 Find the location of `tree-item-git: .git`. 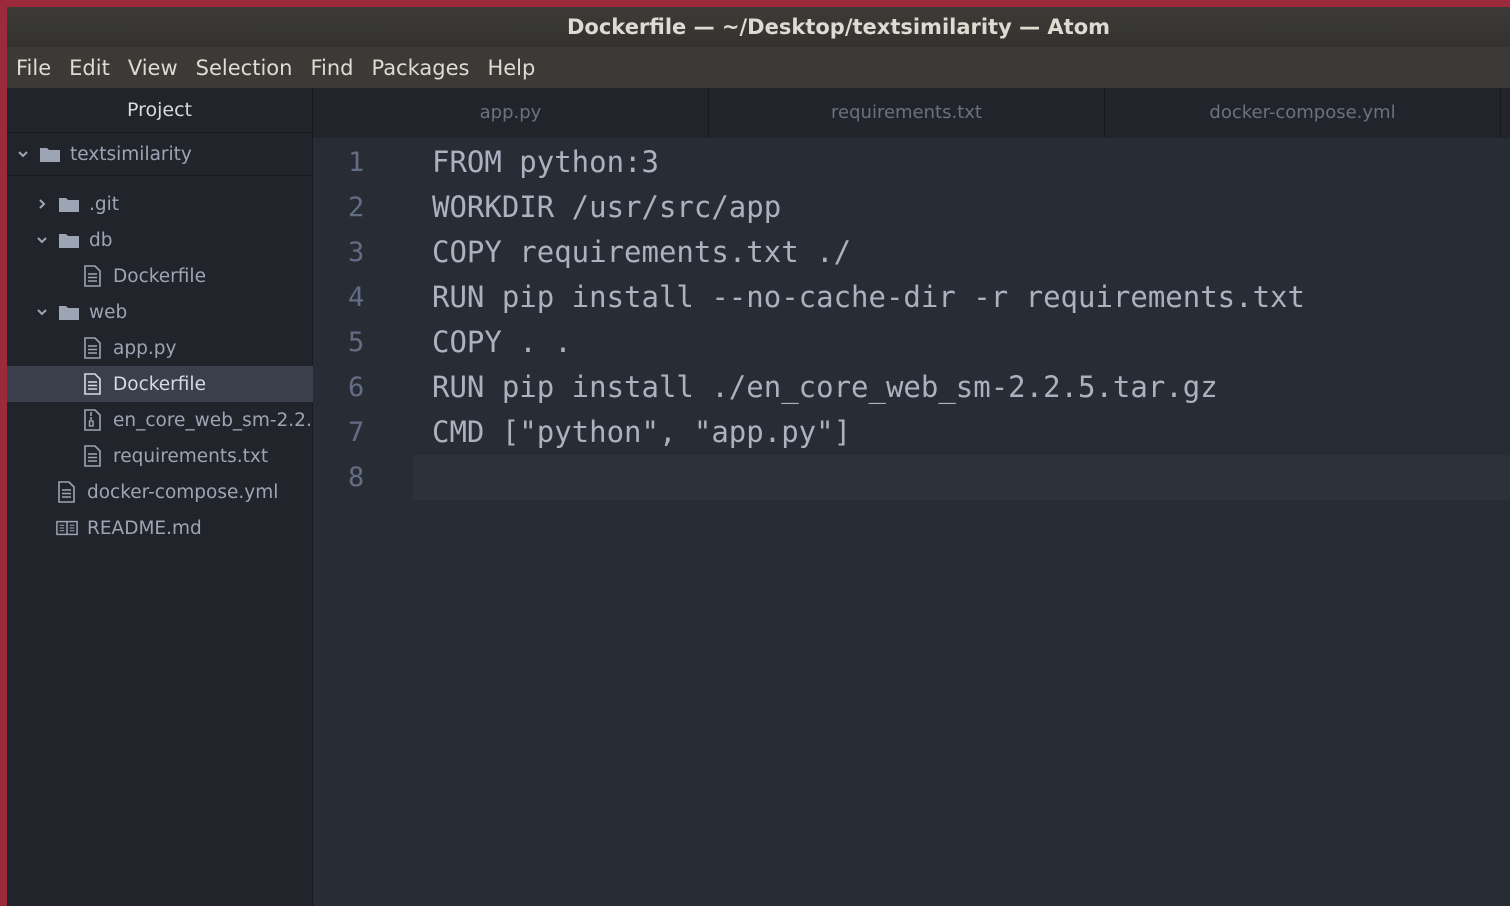

tree-item-git: .git is located at coordinates (174, 204).